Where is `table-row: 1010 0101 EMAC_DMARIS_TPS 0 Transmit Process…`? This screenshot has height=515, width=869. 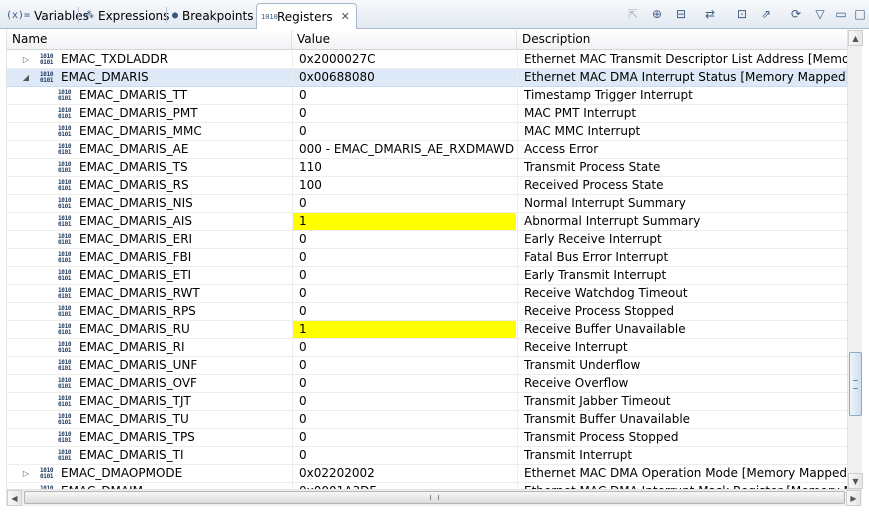
table-row: 1010 0101 EMAC_DMARIS_TPS 0 Transmit Process… is located at coordinates (427, 438).